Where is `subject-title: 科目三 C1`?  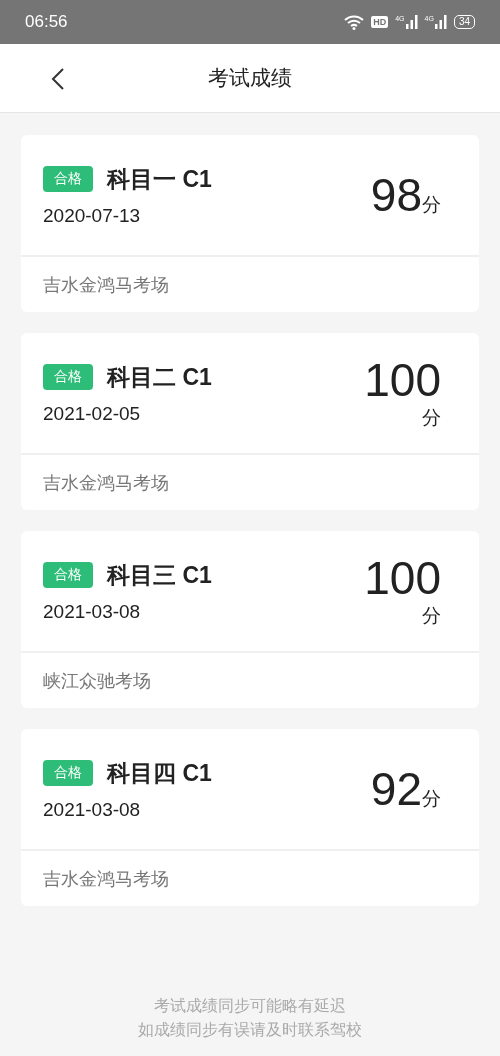 subject-title: 科目三 C1 is located at coordinates (159, 575).